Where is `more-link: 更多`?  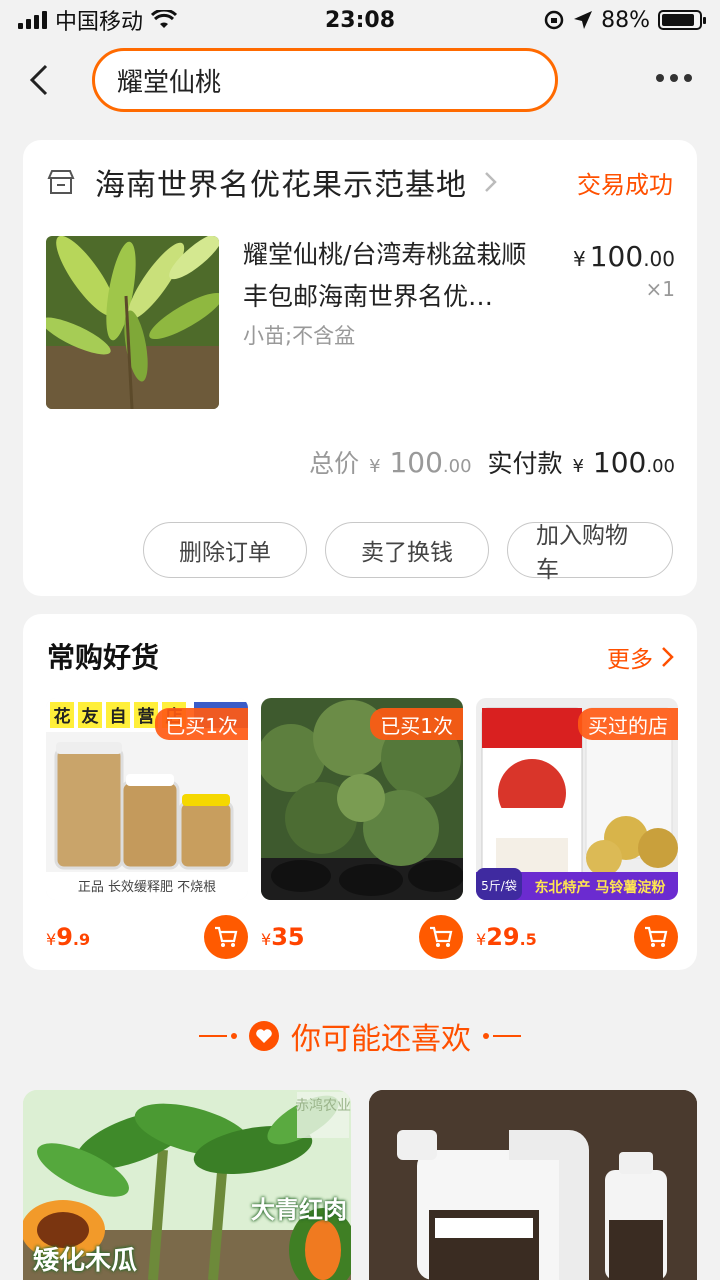
more-link: 更多 is located at coordinates (641, 657).